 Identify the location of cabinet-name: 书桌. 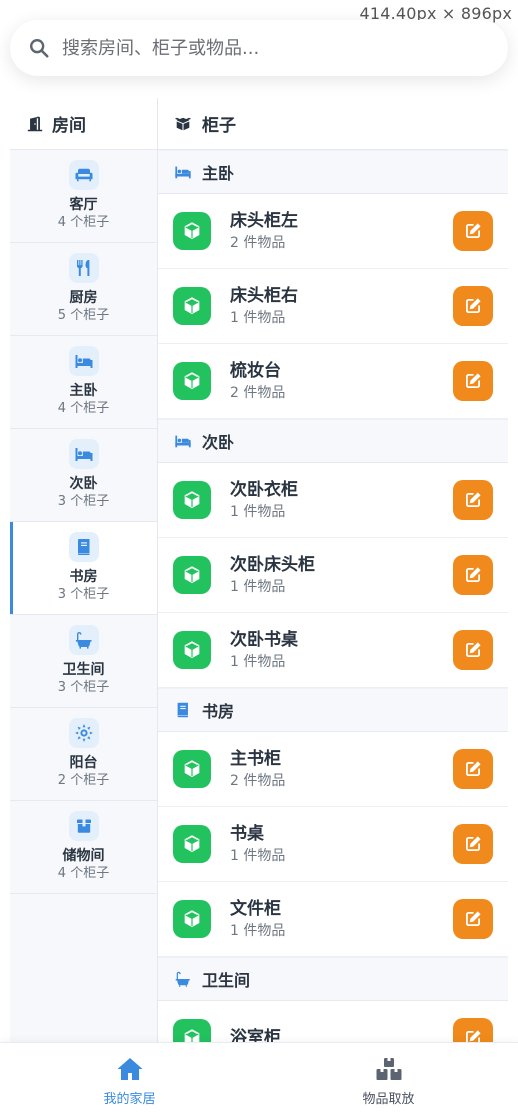
(247, 834).